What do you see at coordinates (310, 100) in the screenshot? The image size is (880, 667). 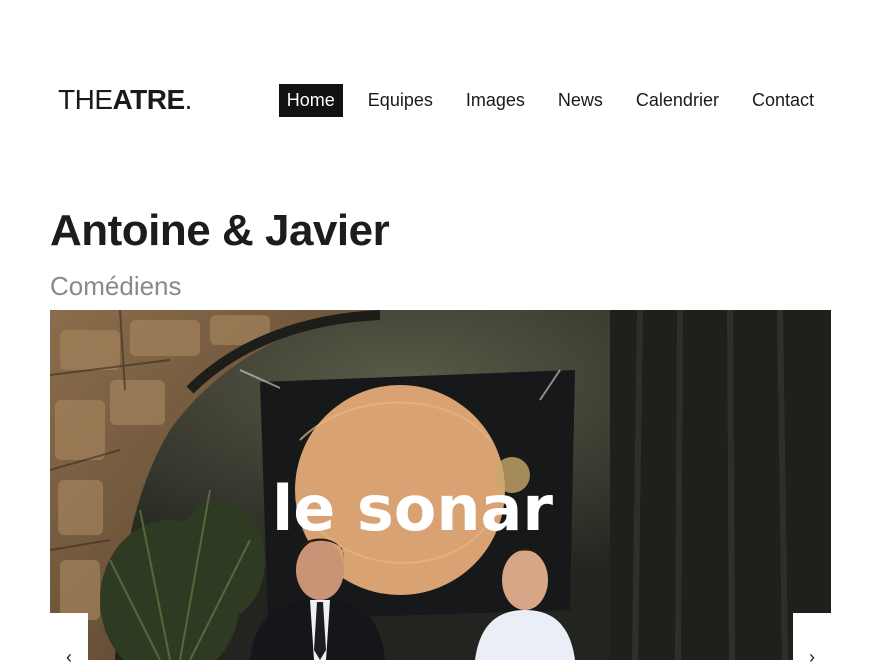 I see `nav-item-home: Home` at bounding box center [310, 100].